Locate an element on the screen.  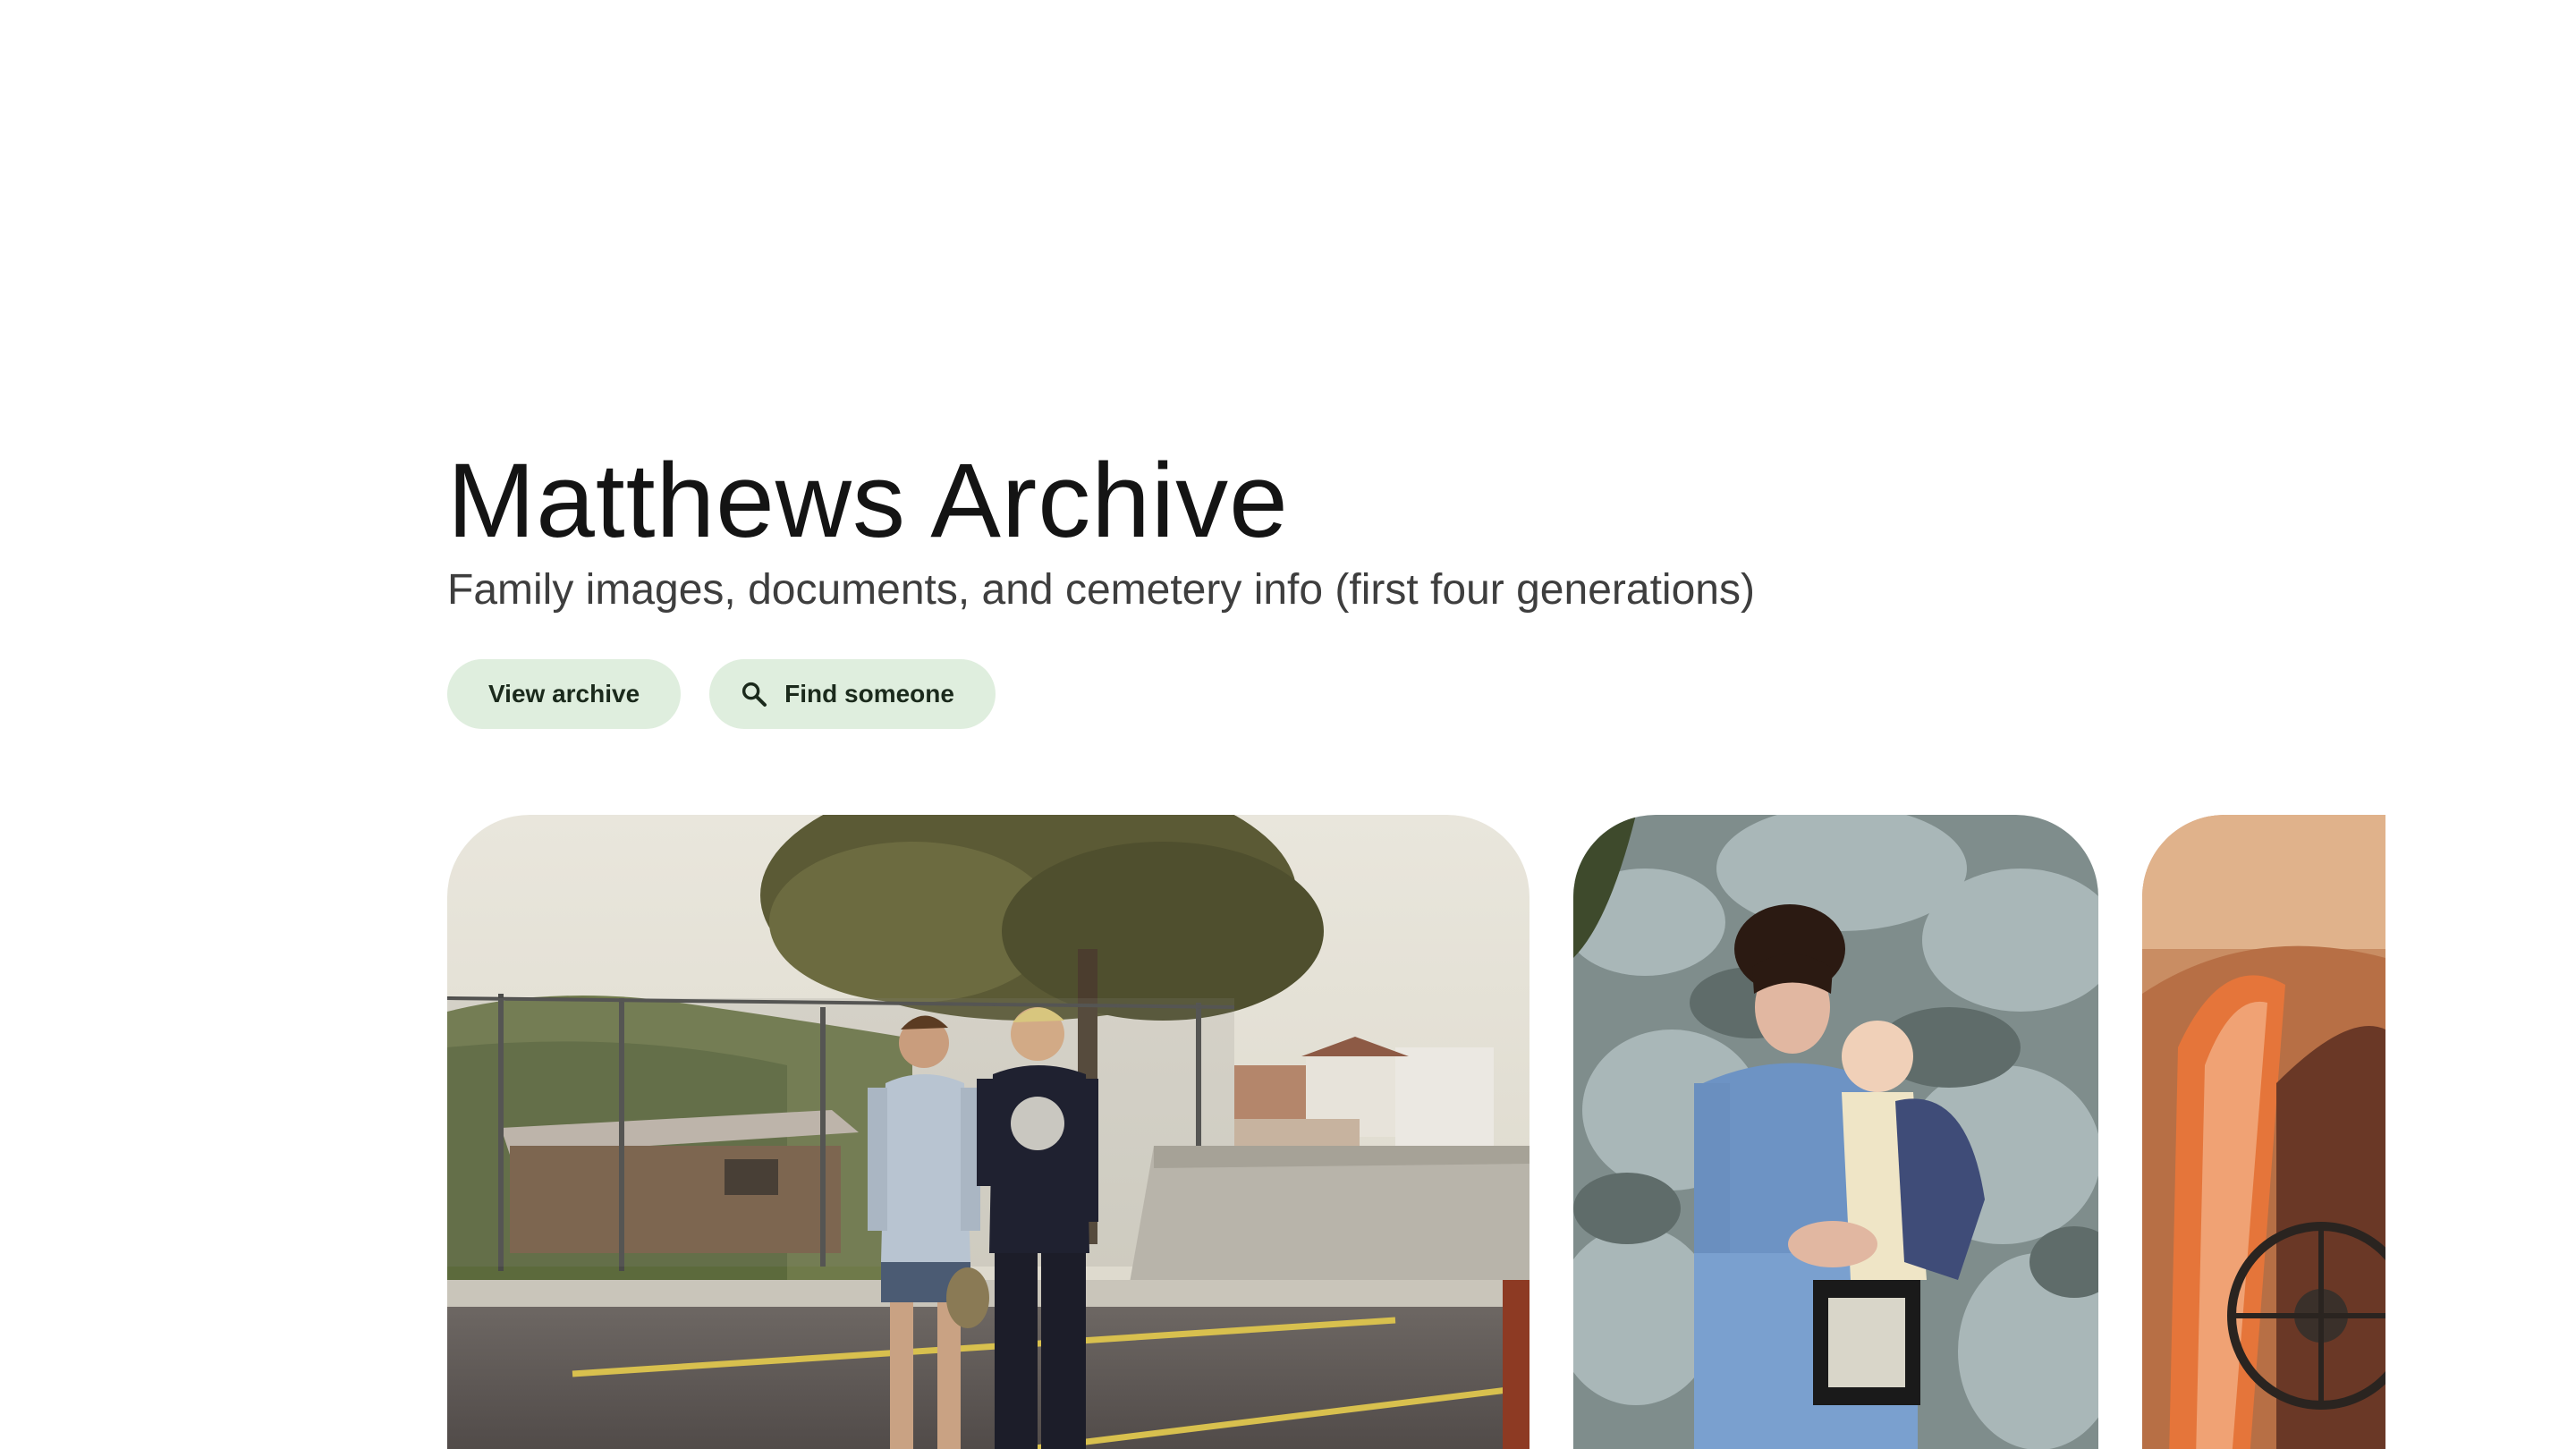
view-archive-button: View archive is located at coordinates (564, 694).